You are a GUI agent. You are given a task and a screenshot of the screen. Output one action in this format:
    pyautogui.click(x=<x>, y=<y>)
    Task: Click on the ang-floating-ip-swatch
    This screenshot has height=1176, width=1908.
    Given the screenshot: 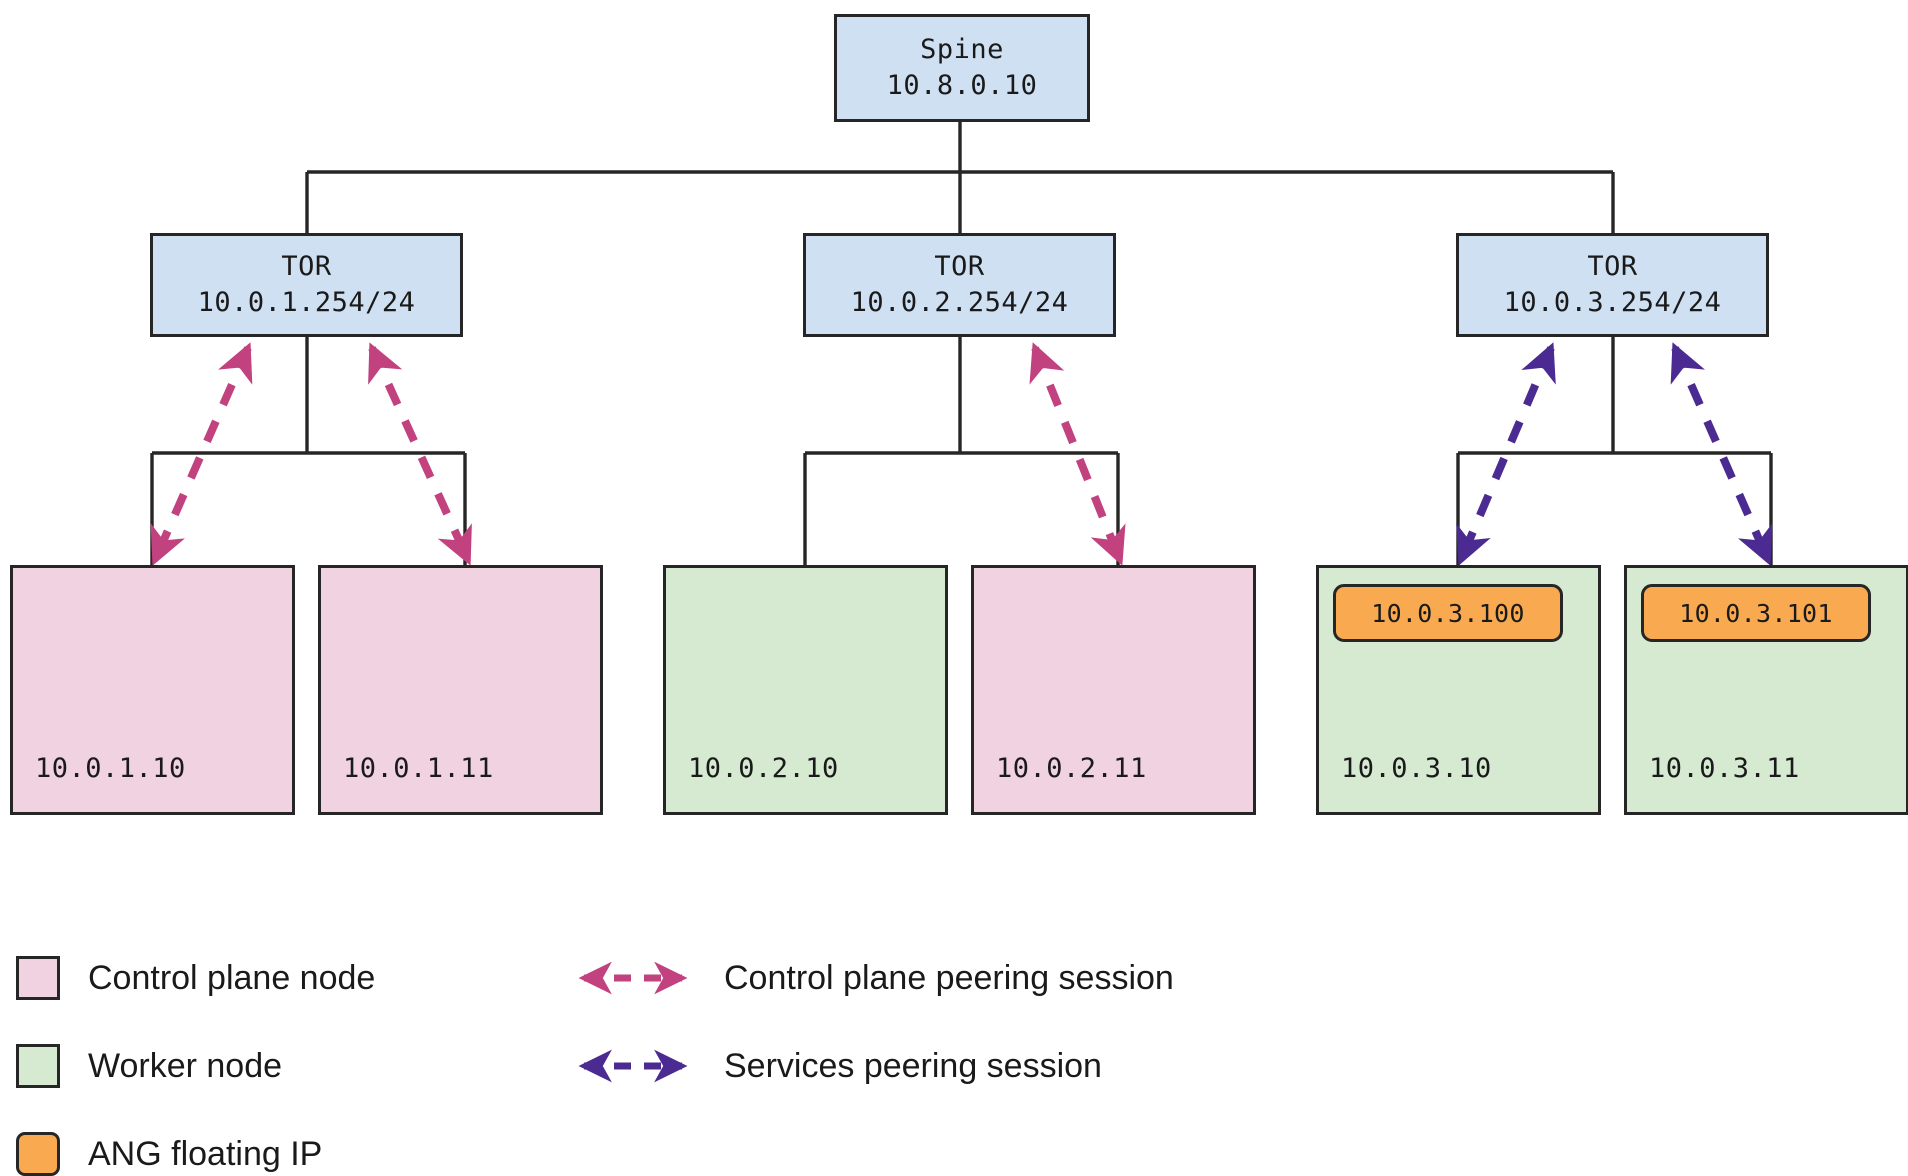 What is the action you would take?
    pyautogui.click(x=38, y=1154)
    